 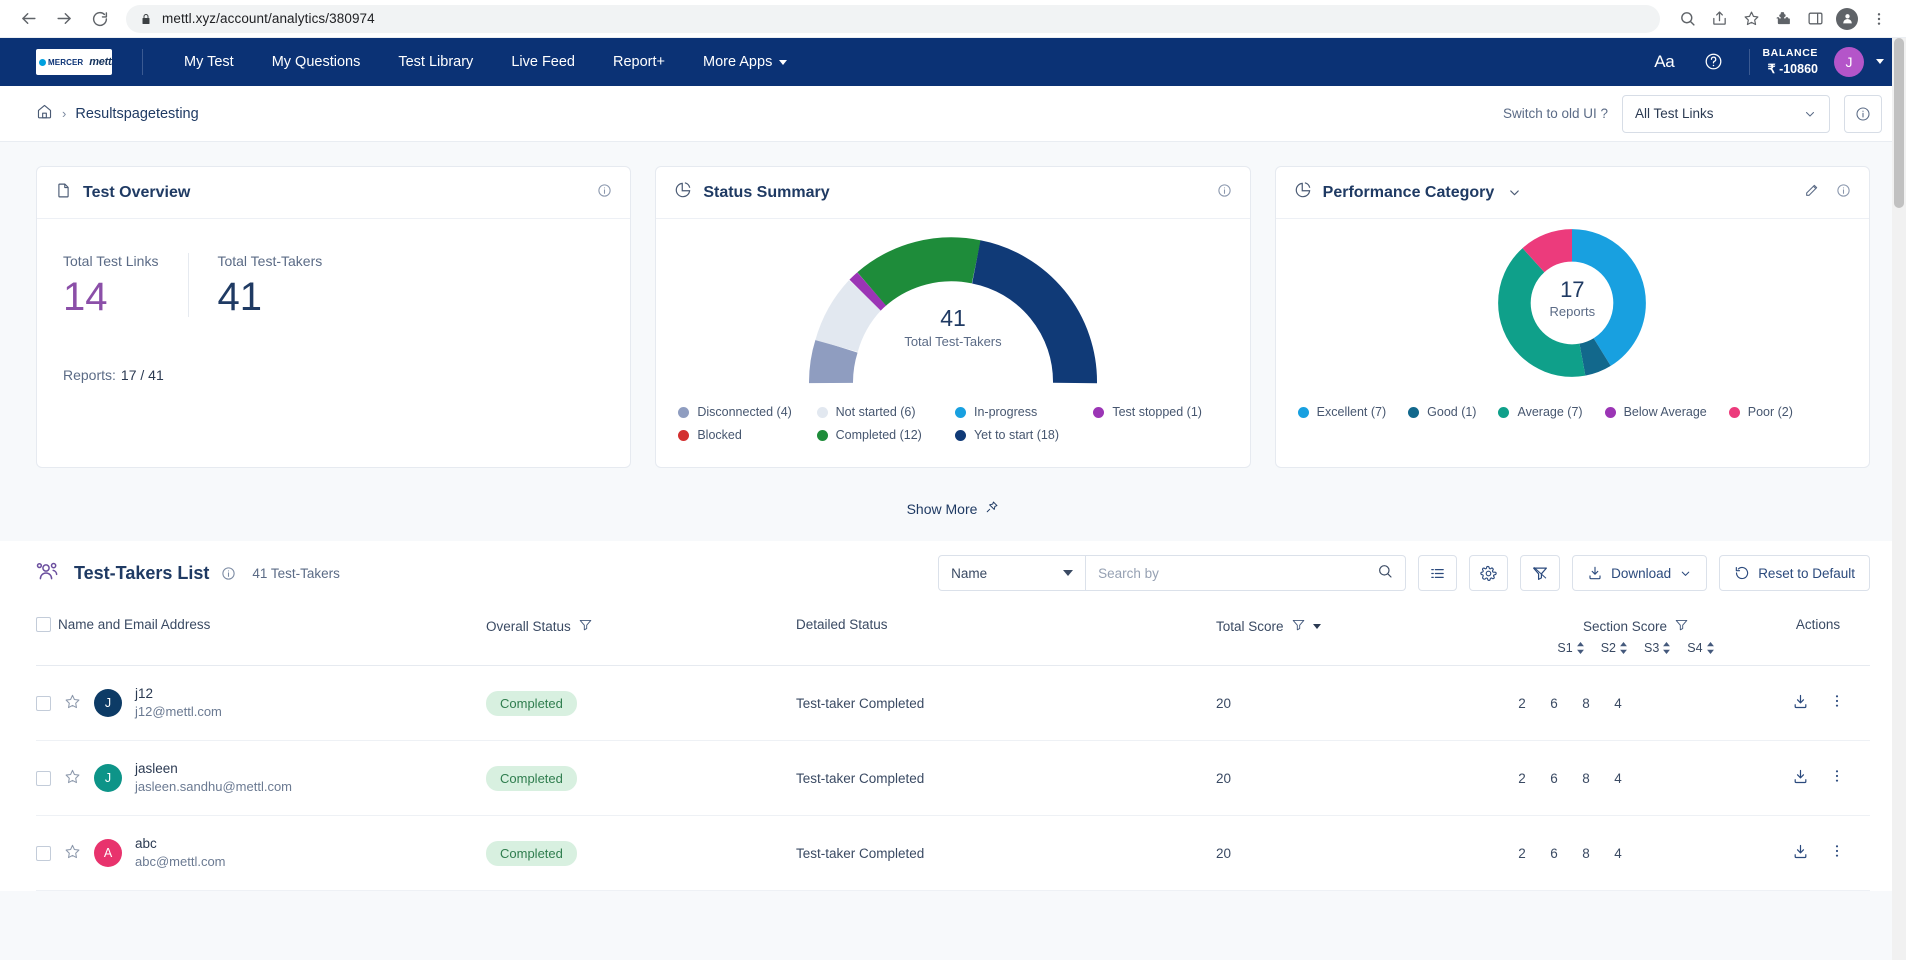 I want to click on legend-item-poor: Poor (2), so click(x=1760, y=412).